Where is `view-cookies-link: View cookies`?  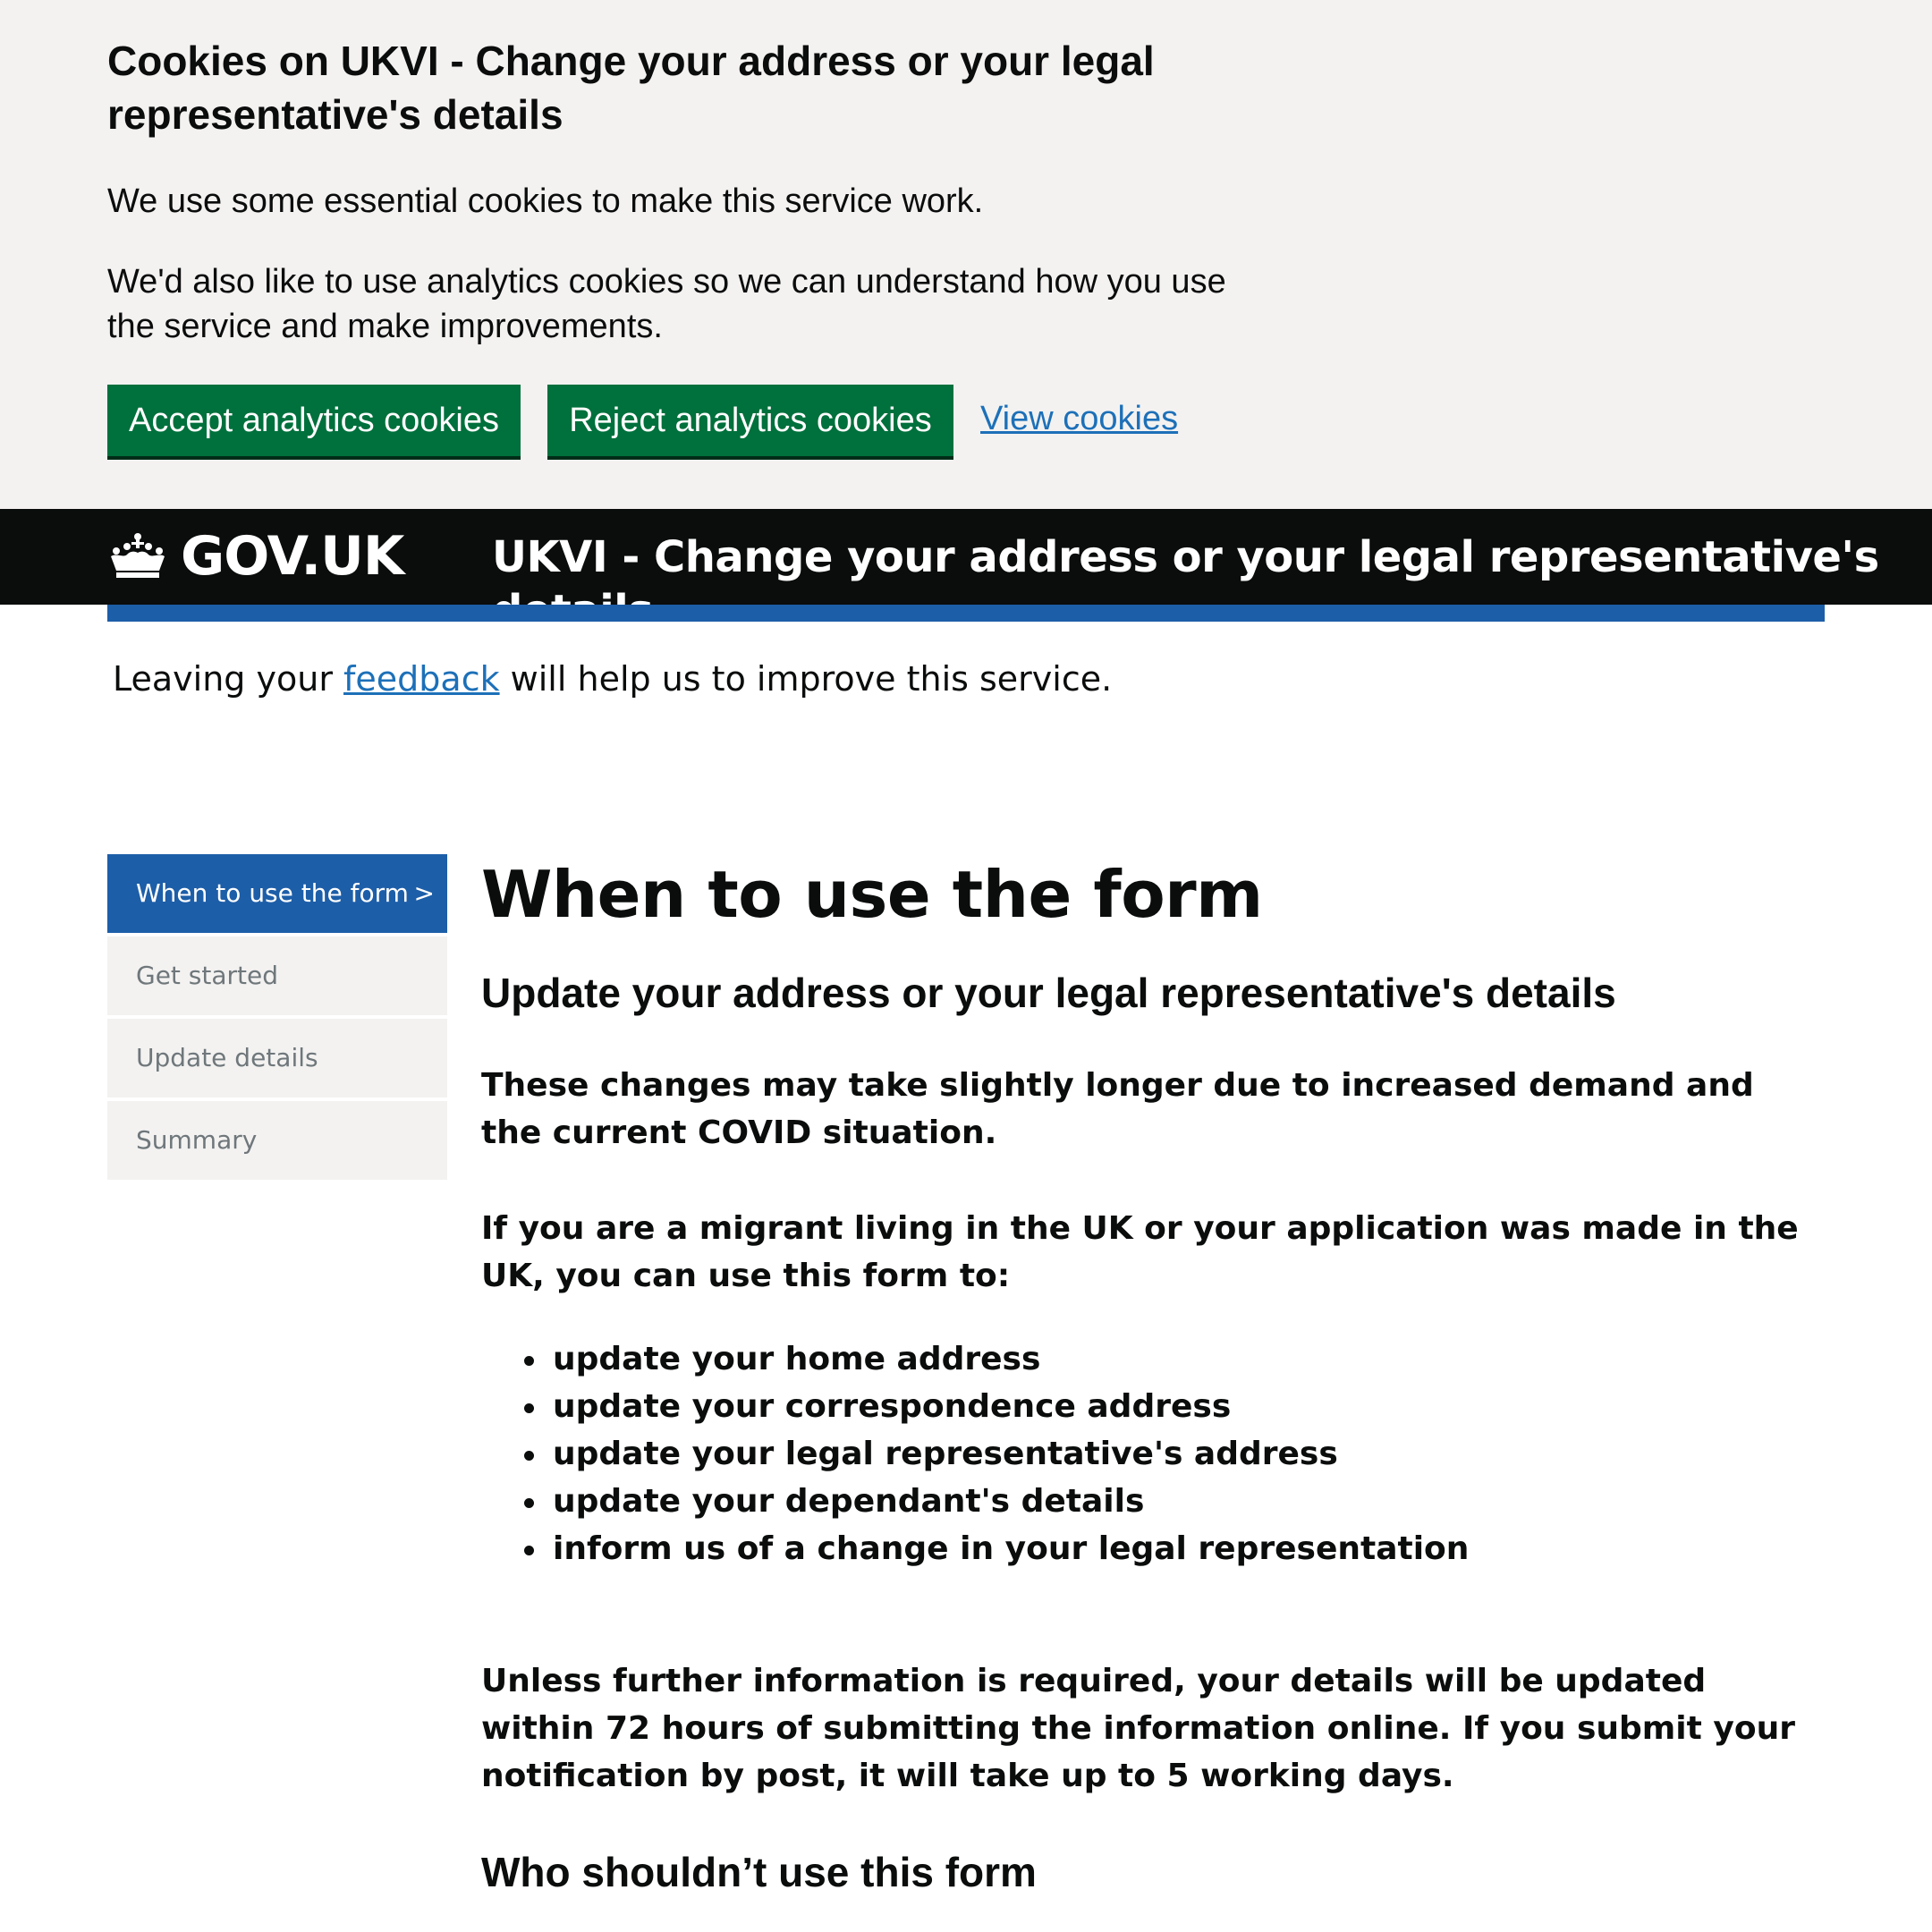
view-cookies-link: View cookies is located at coordinates (1079, 418).